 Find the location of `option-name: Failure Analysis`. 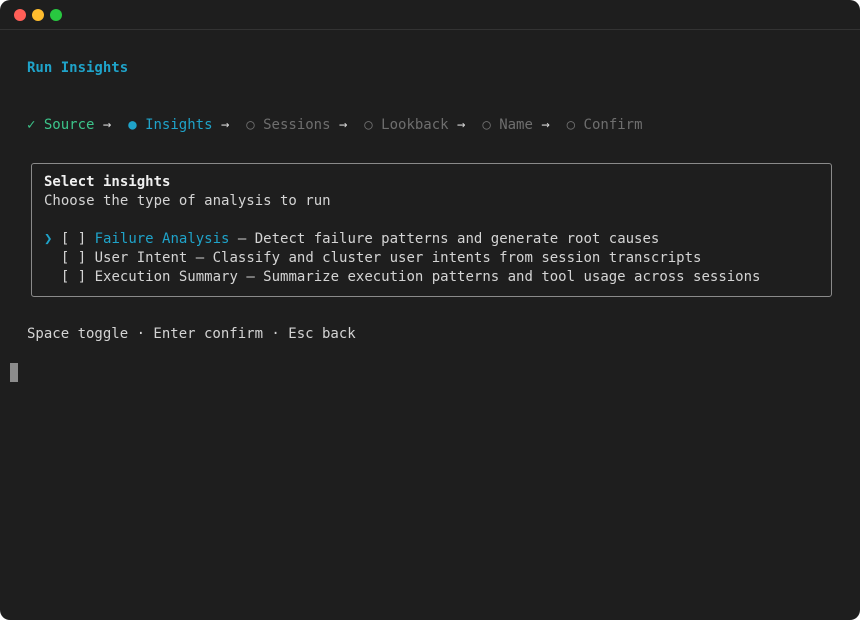

option-name: Failure Analysis is located at coordinates (162, 239).